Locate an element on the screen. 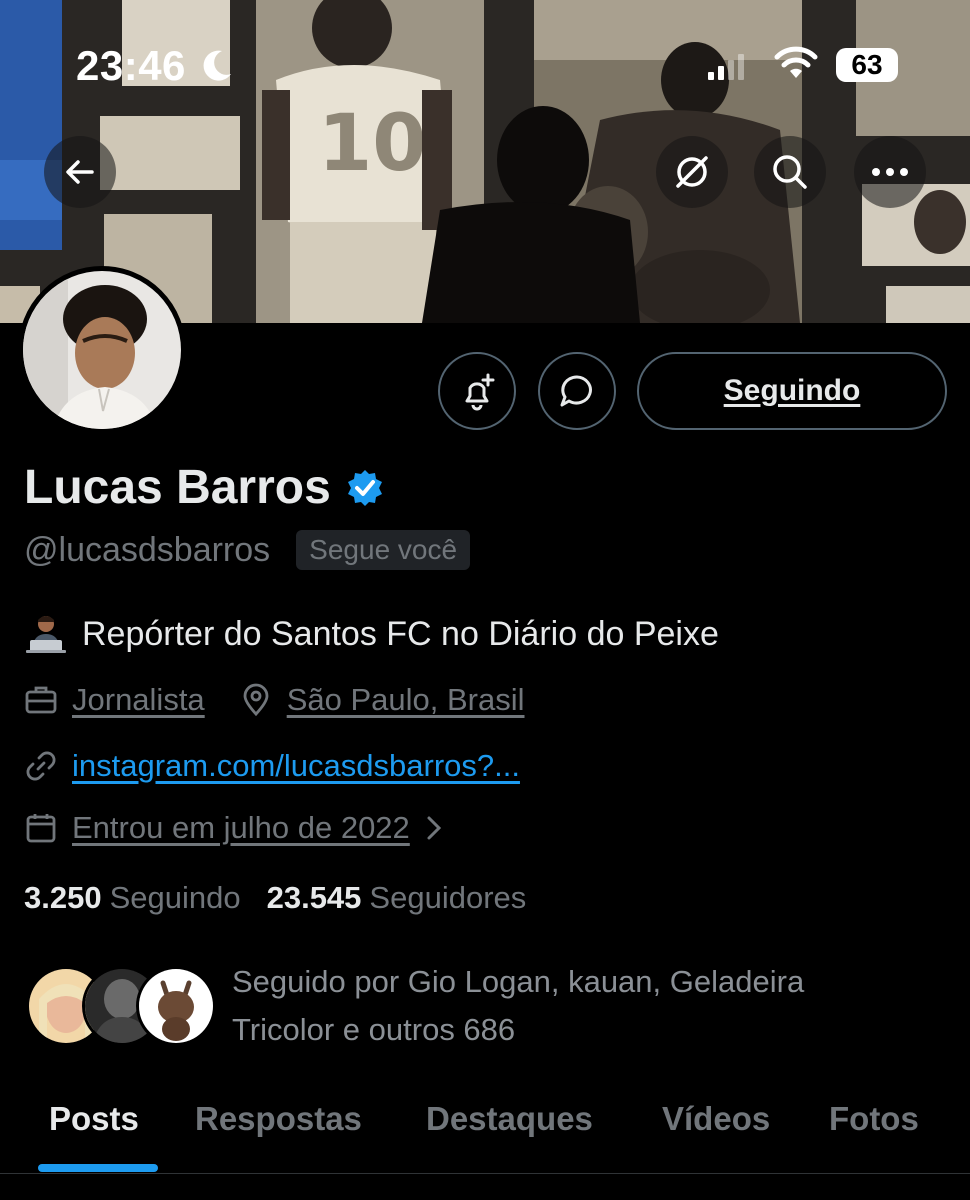 The height and width of the screenshot is (1200, 970). wifi-icon is located at coordinates (796, 62).